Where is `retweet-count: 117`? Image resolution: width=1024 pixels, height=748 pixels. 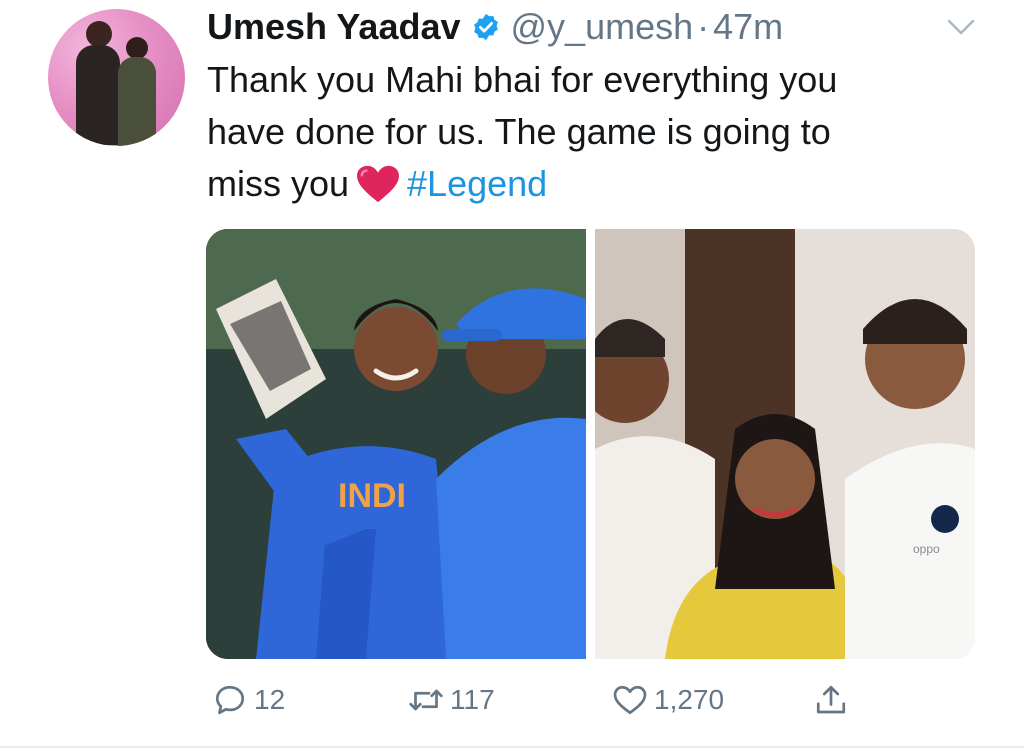
retweet-count: 117 is located at coordinates (472, 699).